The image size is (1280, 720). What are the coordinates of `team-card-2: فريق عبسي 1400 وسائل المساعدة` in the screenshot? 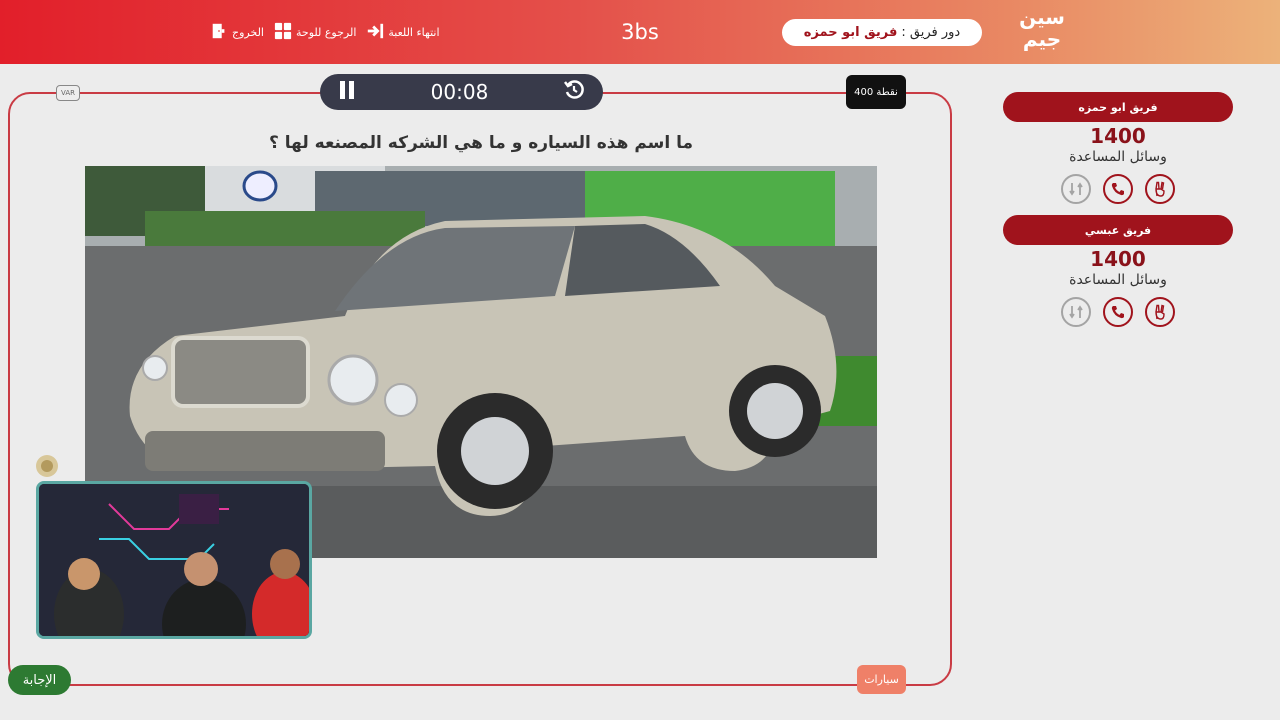 It's located at (1118, 271).